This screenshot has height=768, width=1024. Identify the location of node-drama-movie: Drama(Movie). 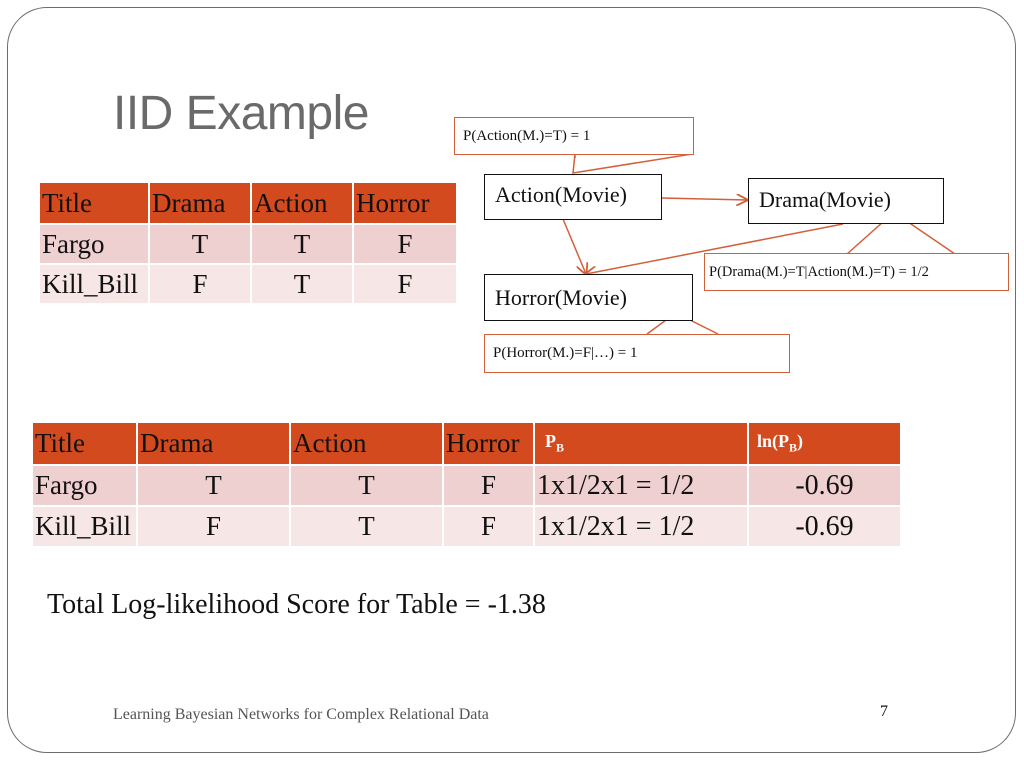
(846, 201).